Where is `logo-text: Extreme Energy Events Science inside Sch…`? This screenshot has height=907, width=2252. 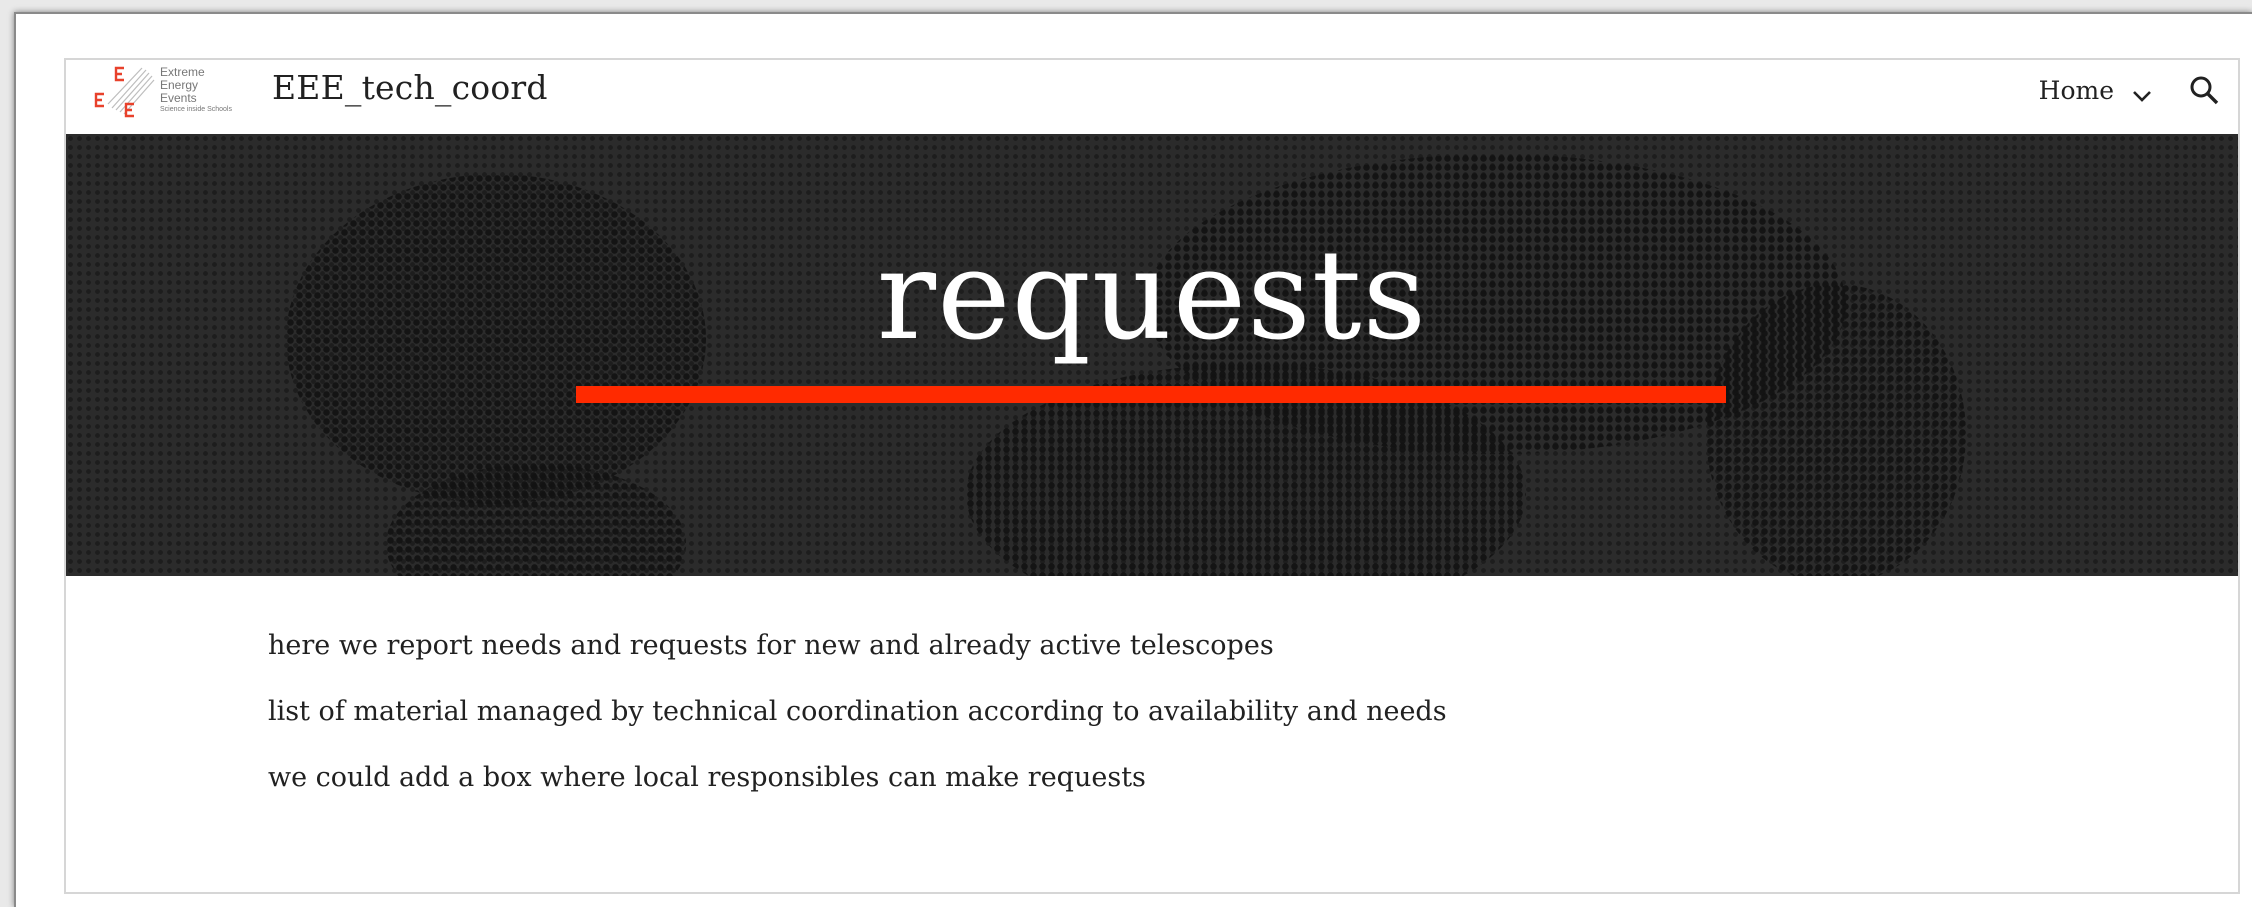
logo-text: Extreme Energy Events Science inside Sch… is located at coordinates (196, 90).